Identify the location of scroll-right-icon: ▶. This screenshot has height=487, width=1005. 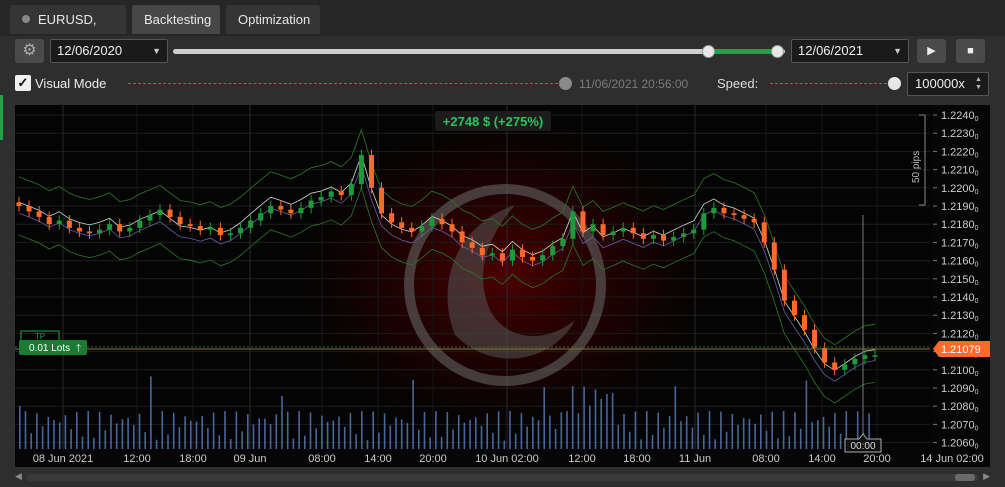
(986, 476).